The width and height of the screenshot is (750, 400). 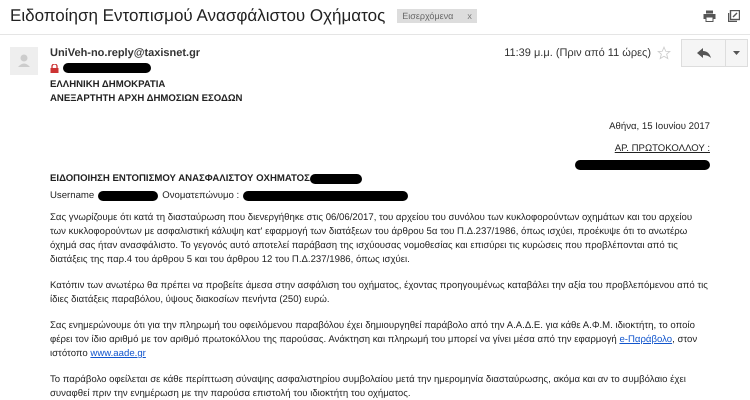 What do you see at coordinates (662, 149) in the screenshot?
I see `protocol-label: ΑΡ. ΠΡΩΤΟΚΟΛΛΟΥ :` at bounding box center [662, 149].